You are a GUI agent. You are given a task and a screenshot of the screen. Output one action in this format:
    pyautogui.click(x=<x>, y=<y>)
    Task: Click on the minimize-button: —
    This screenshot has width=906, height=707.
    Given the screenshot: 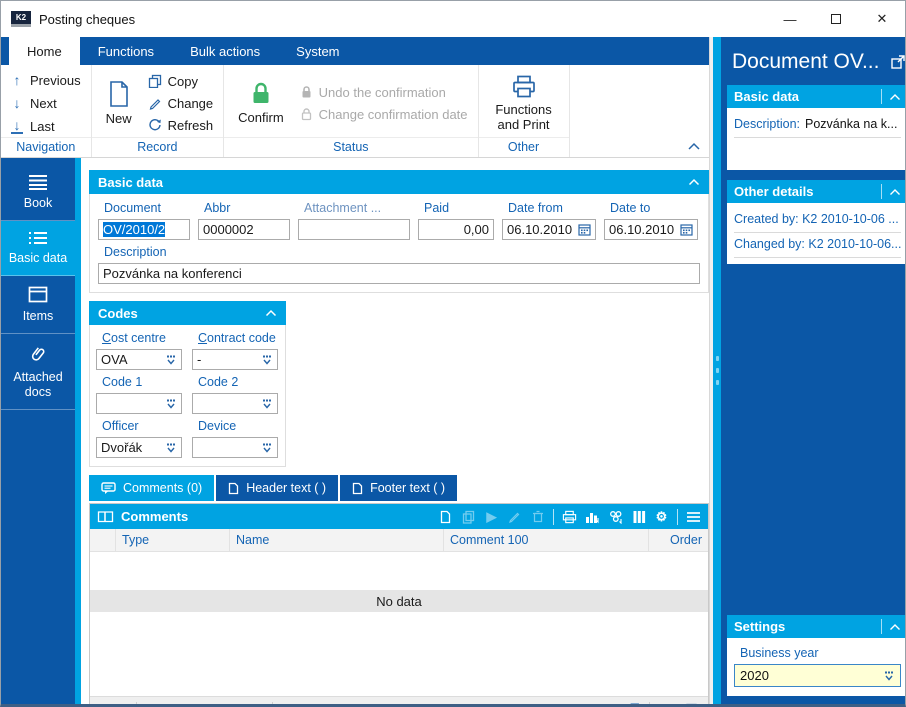 What is the action you would take?
    pyautogui.click(x=790, y=19)
    